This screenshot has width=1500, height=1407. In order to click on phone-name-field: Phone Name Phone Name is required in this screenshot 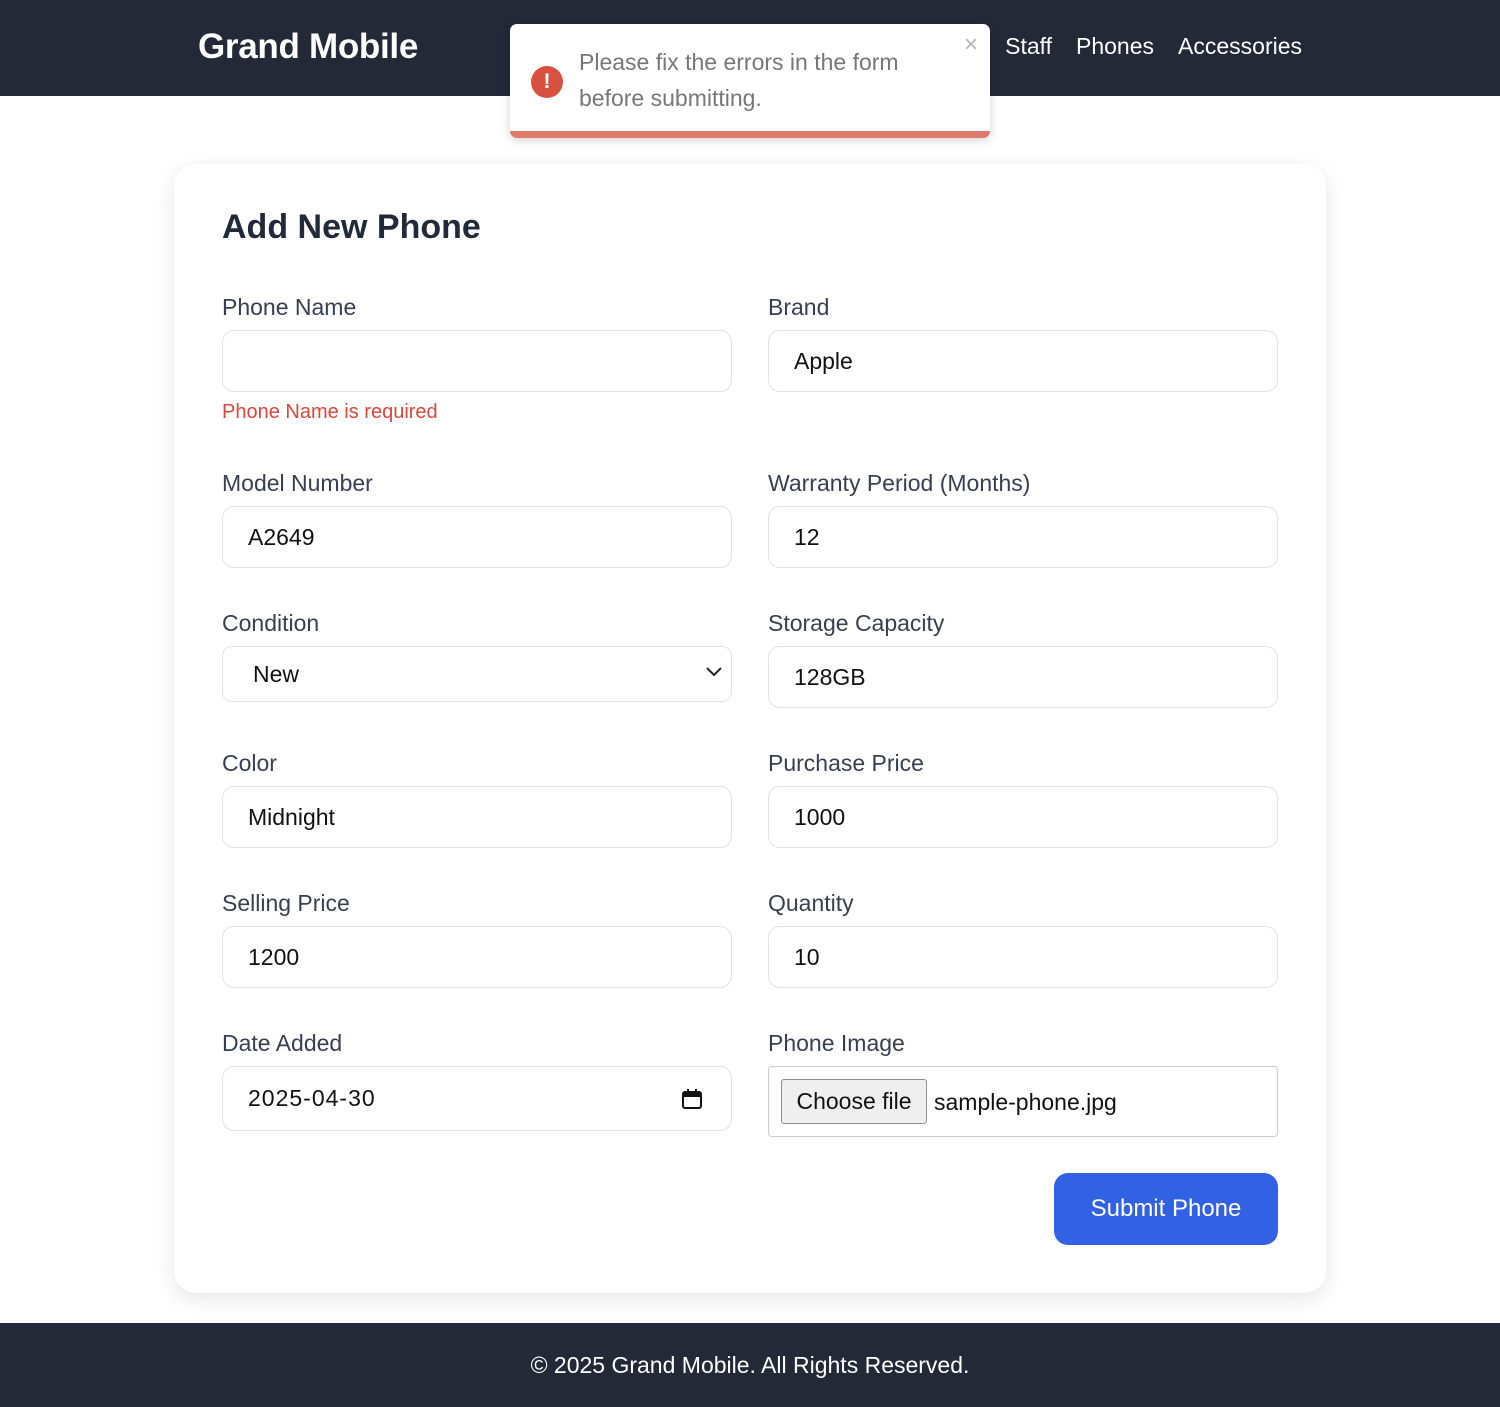, I will do `click(477, 358)`.